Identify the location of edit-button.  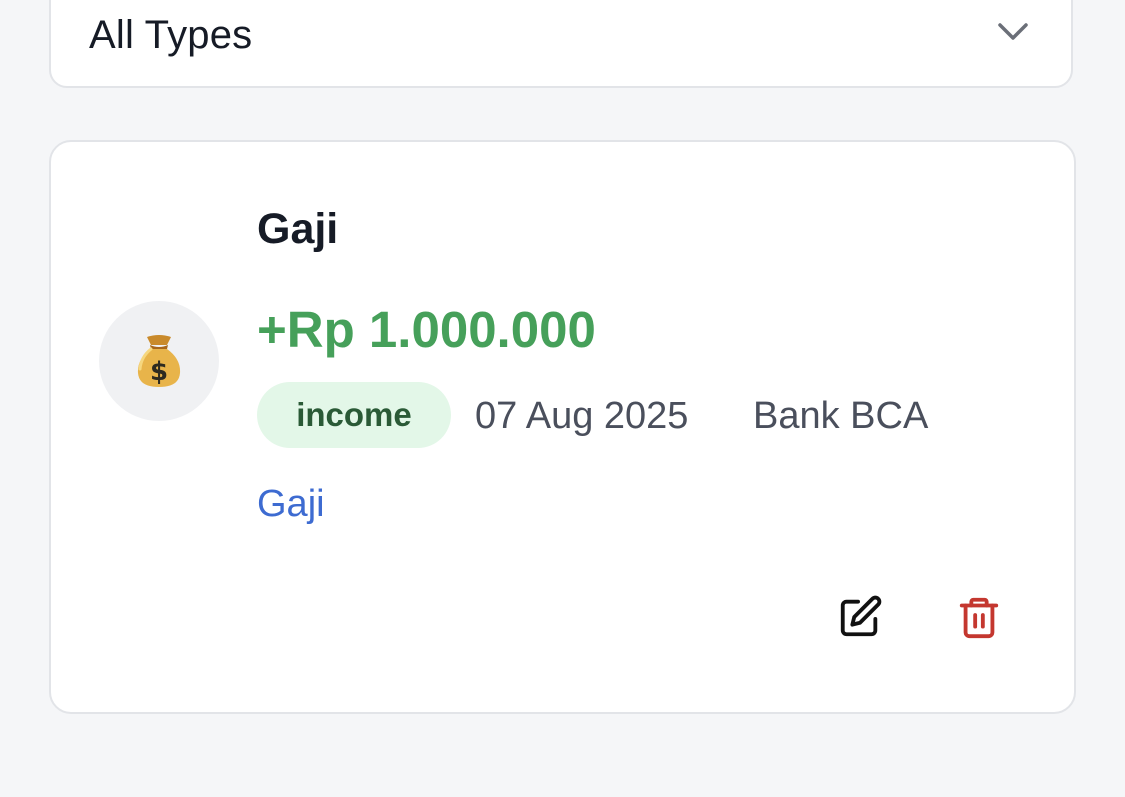
(860, 617).